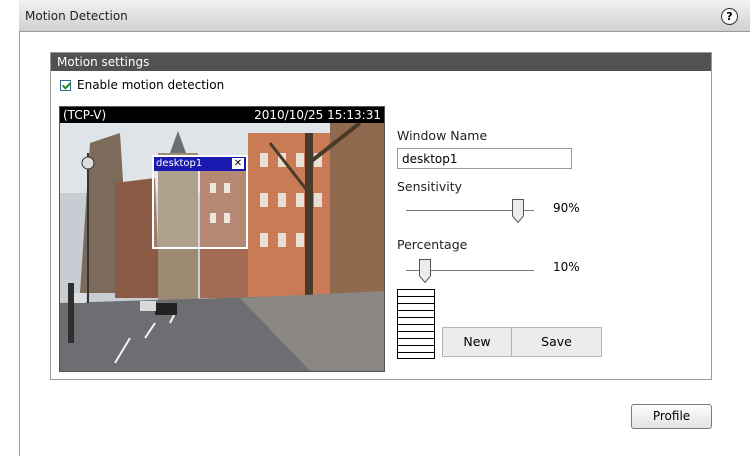  I want to click on profile-button: Profile, so click(671, 416).